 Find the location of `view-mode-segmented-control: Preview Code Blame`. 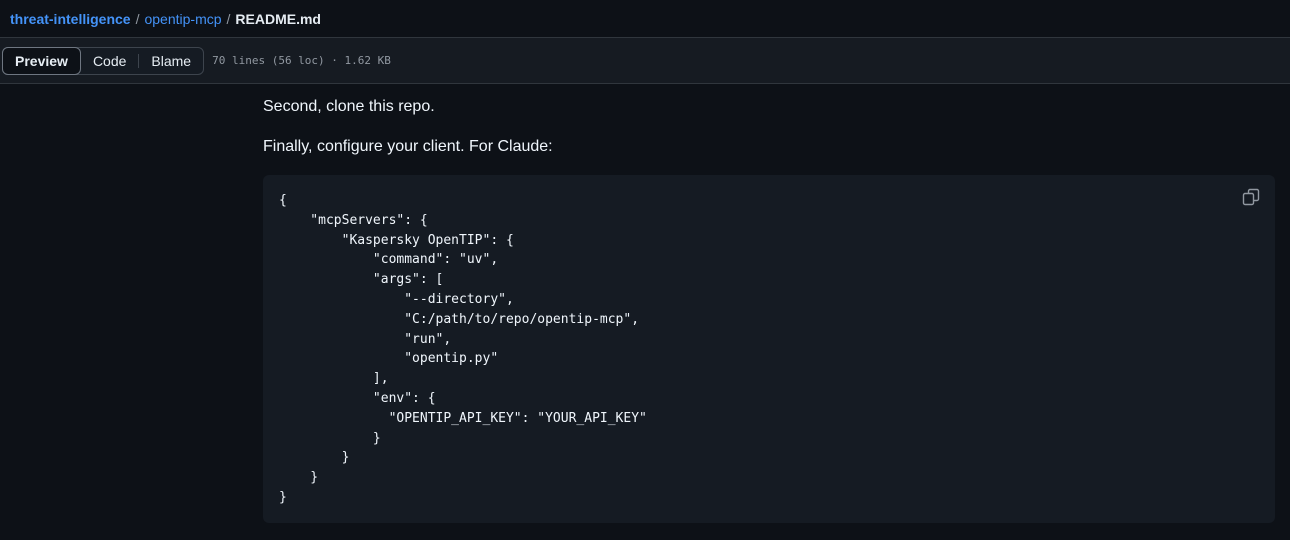

view-mode-segmented-control: Preview Code Blame is located at coordinates (103, 60).